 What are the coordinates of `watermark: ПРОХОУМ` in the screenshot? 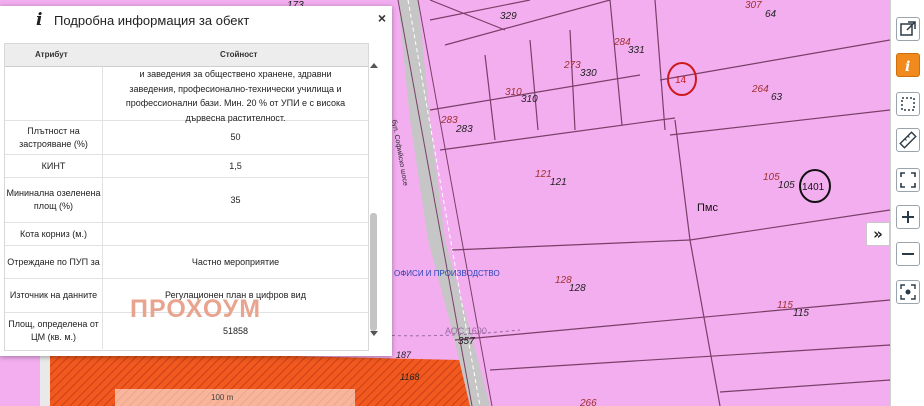 It's located at (196, 309).